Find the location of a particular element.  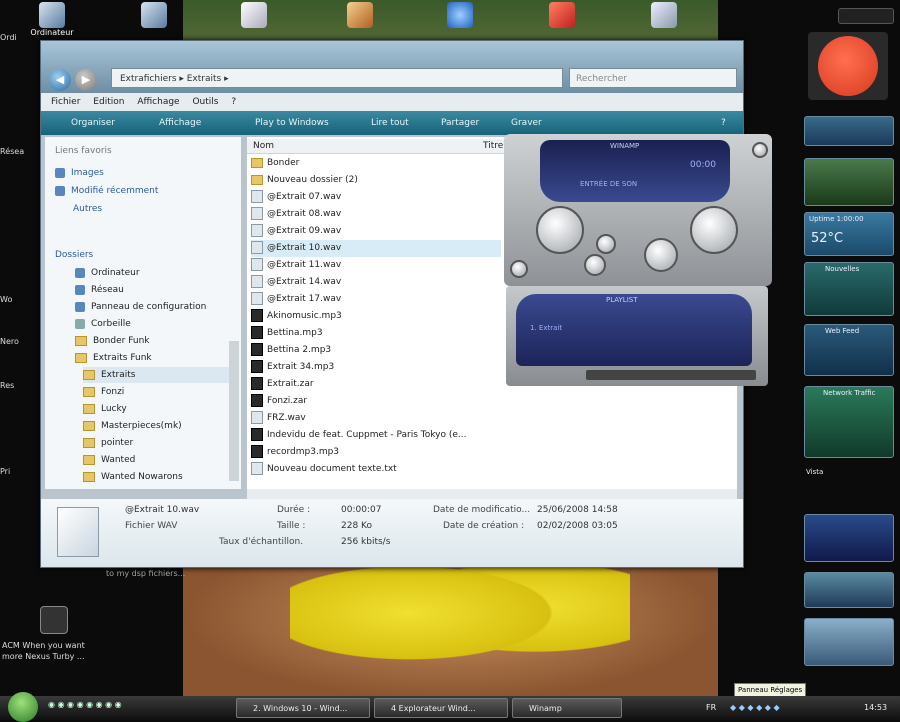

nav-tree-item: Lucky is located at coordinates (105, 409).